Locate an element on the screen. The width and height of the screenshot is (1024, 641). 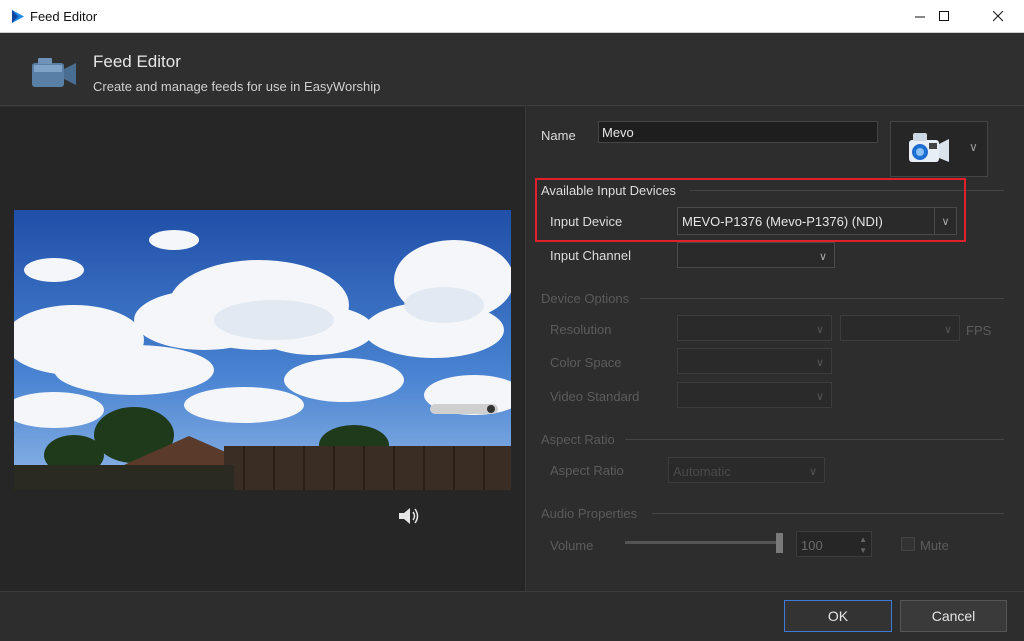
mute-label: Mute is located at coordinates (934, 545).